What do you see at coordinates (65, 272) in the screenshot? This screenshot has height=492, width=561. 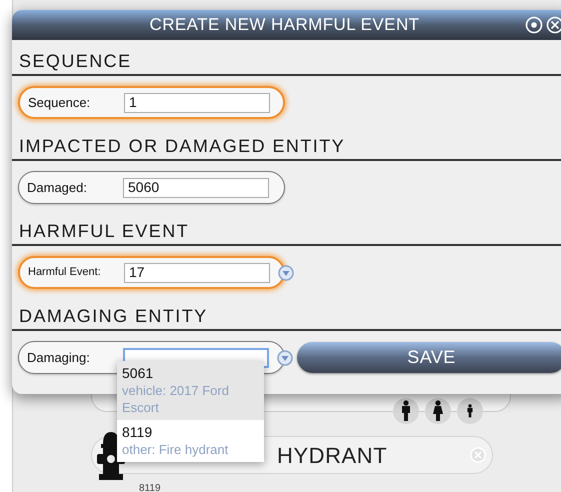 I see `field-label: Harmful Event:` at bounding box center [65, 272].